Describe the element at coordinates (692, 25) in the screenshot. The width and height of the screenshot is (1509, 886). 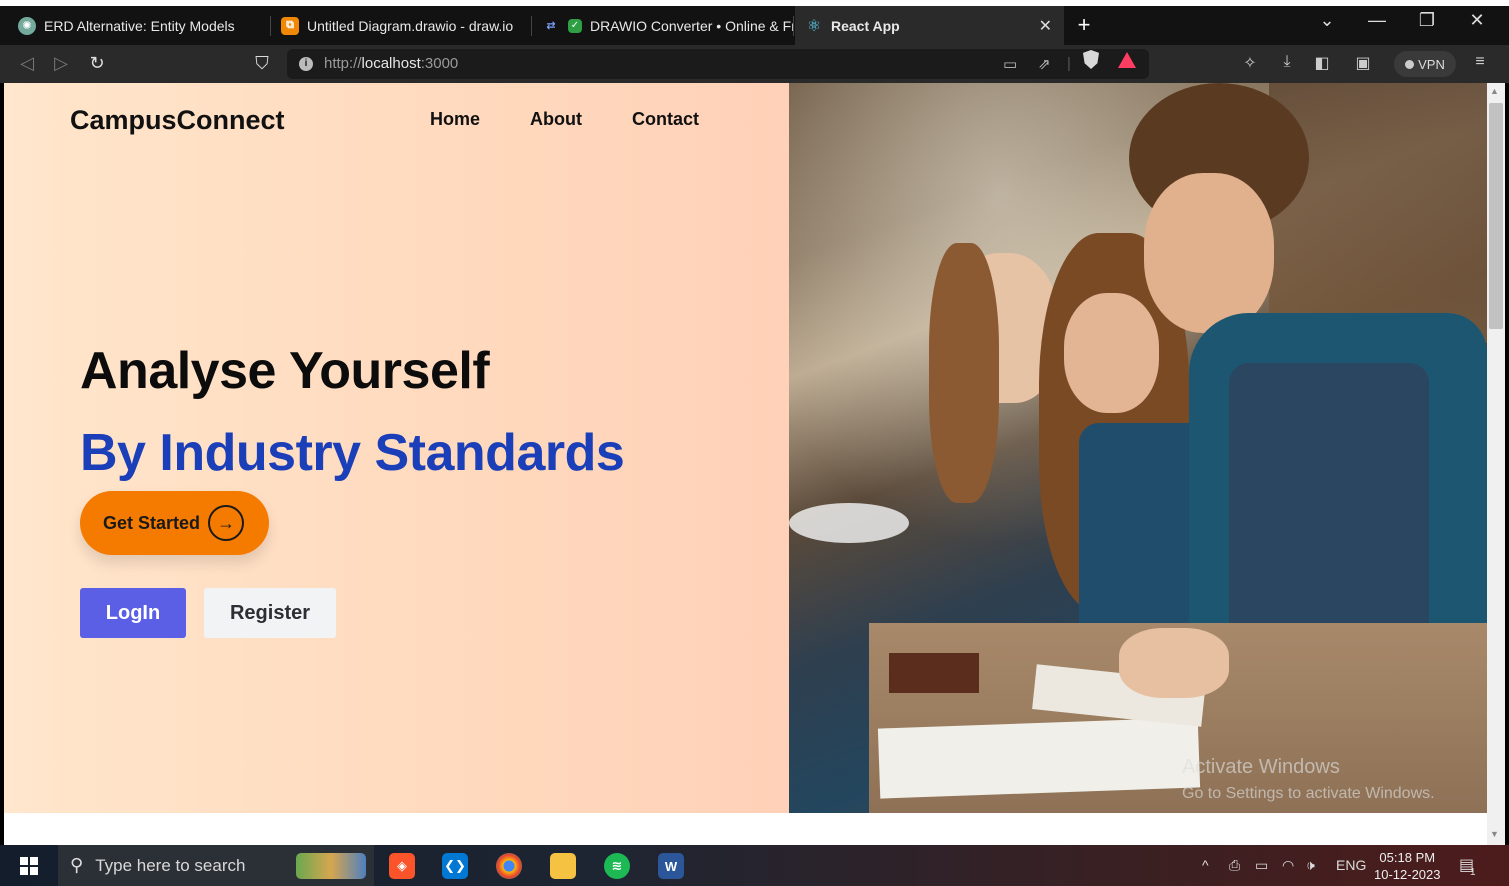
I see `tab-title: DRAWIO Converter • Online & Free` at that location.